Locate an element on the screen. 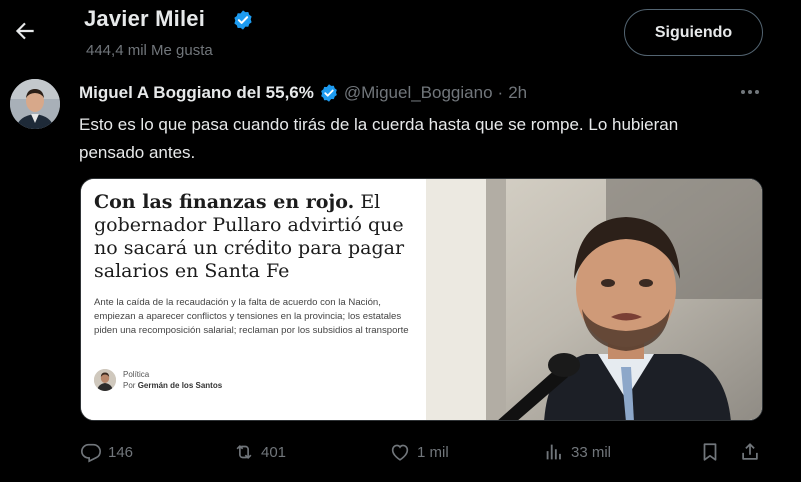  tweet-author-handle: @Miguel_Boggiano is located at coordinates (418, 93).